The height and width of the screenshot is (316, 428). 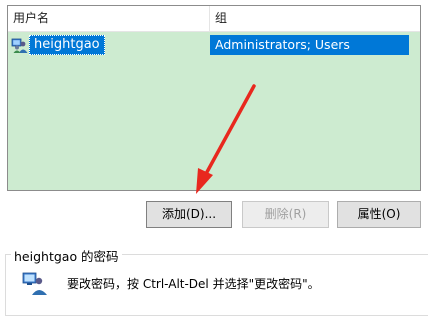 What do you see at coordinates (34, 283) in the screenshot?
I see `password-user-icon` at bounding box center [34, 283].